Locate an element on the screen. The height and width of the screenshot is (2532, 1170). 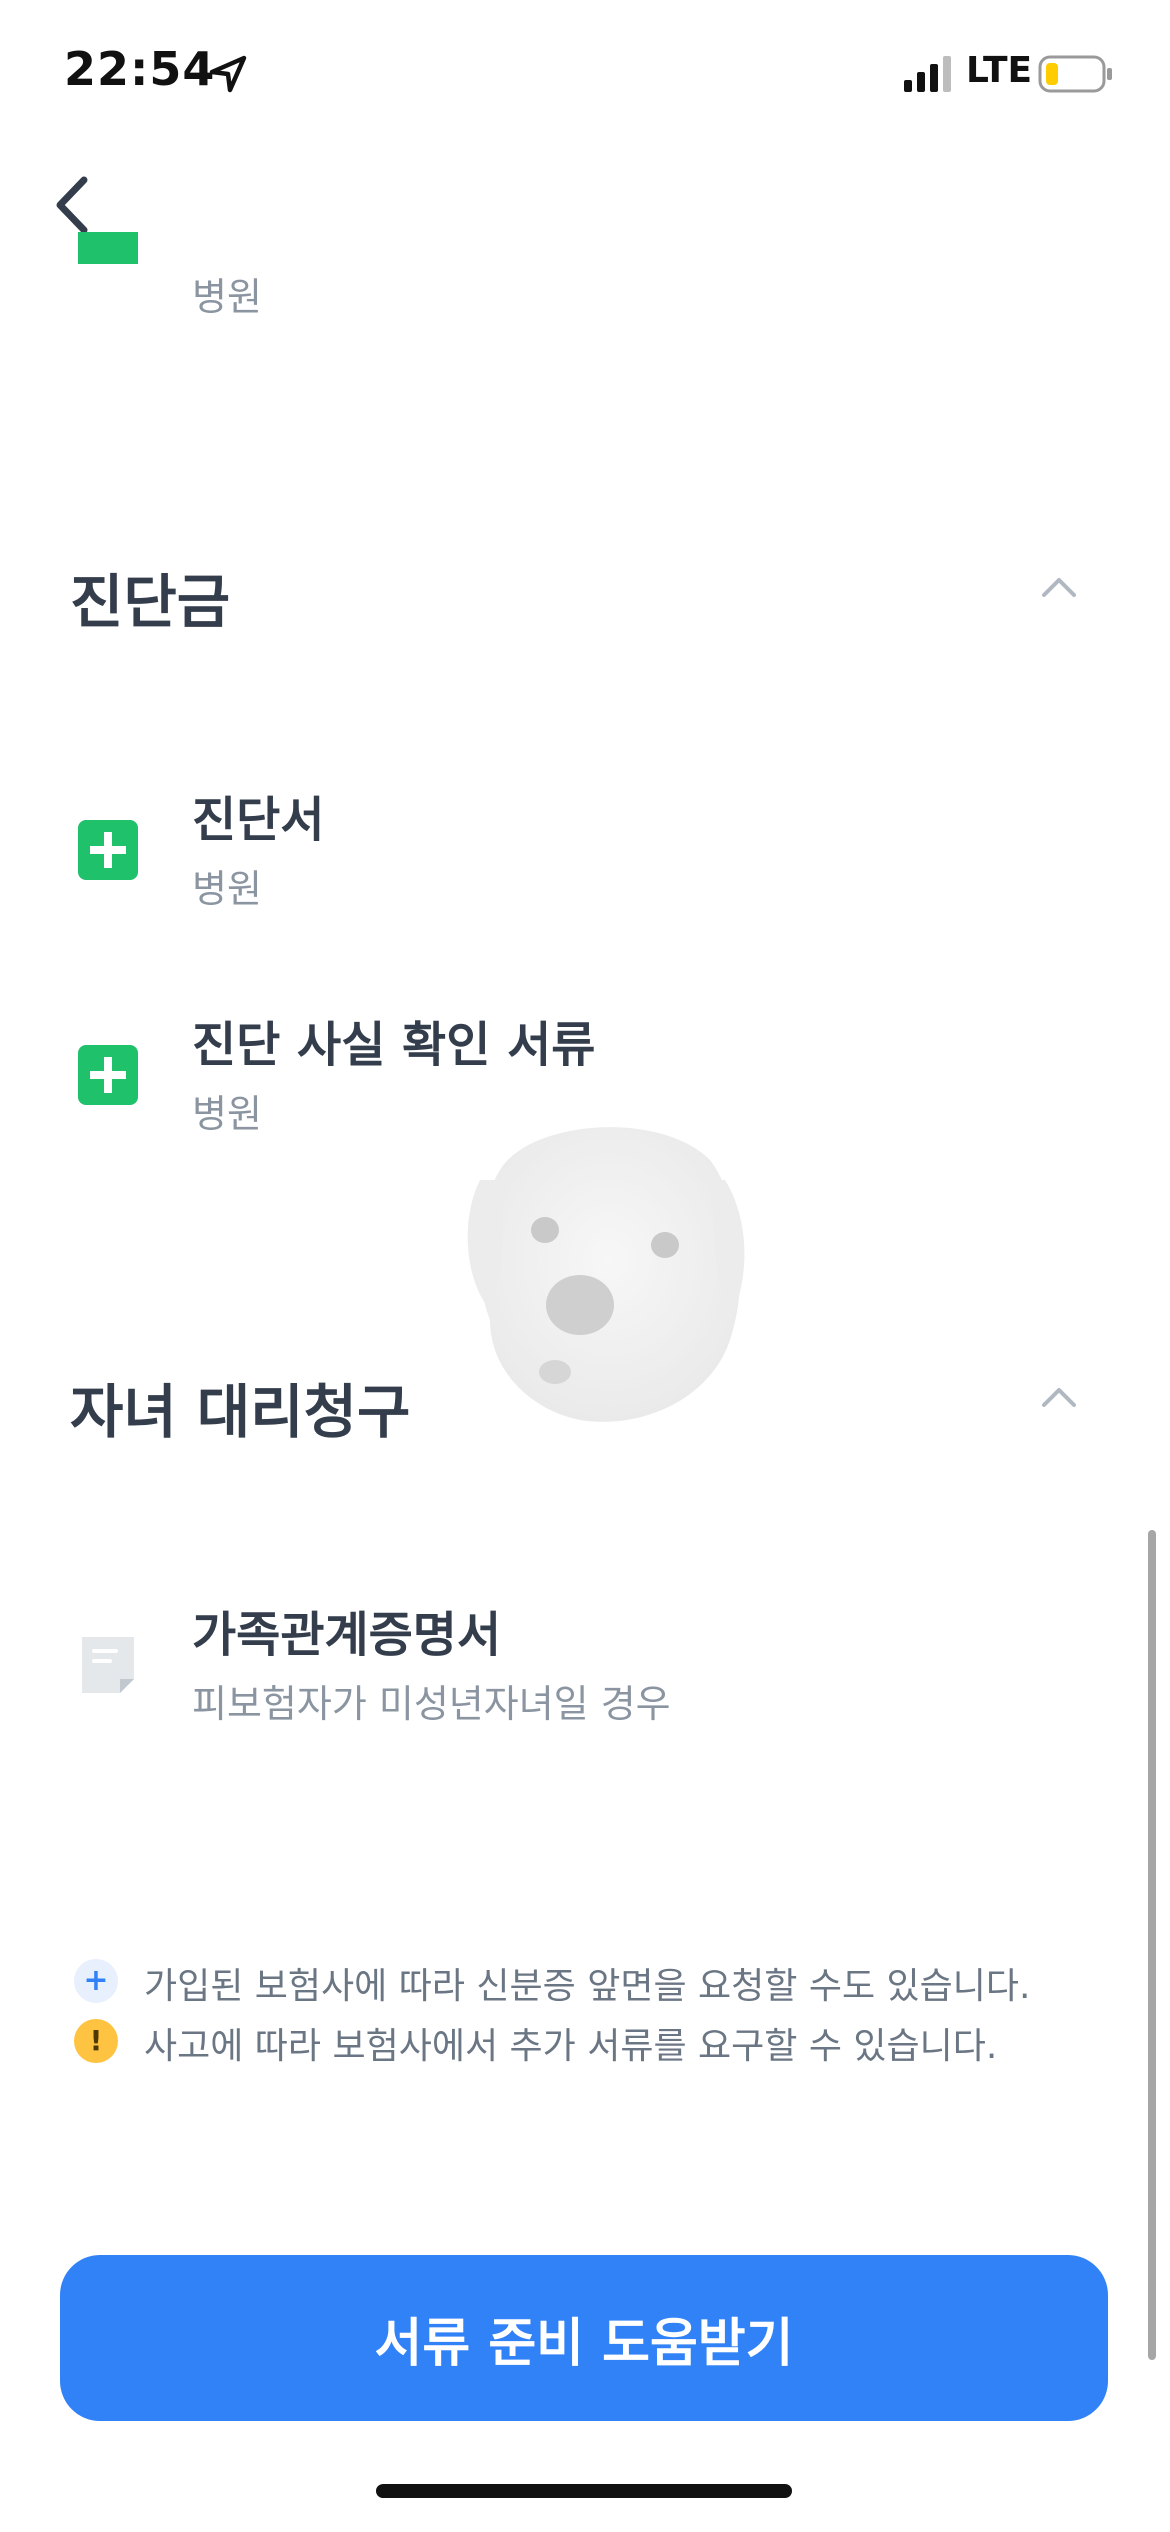
section-title: 진단금 is located at coordinates (150, 602).